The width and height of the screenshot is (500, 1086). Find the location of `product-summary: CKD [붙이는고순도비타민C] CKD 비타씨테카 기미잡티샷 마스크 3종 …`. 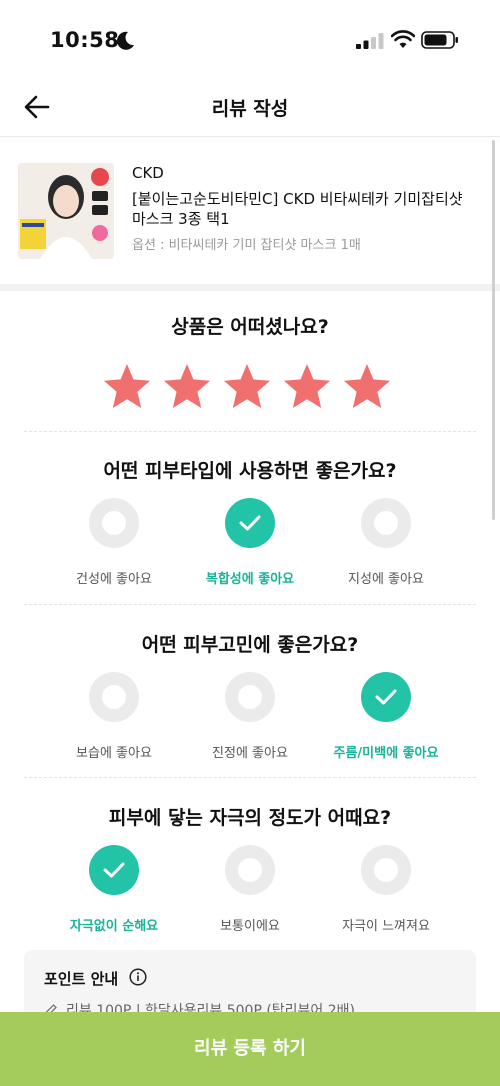

product-summary: CKD [붙이는고순도비타민C] CKD 비타씨테카 기미잡티샷 마스크 3종 … is located at coordinates (250, 210).